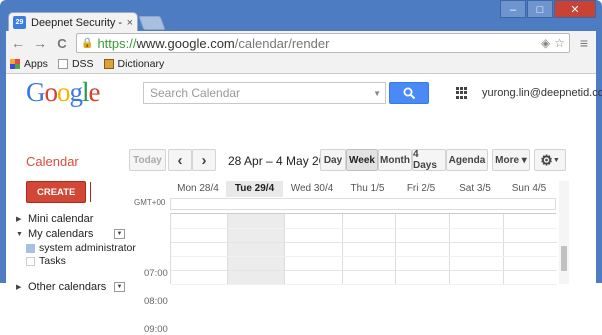 This screenshot has width=602, height=335. What do you see at coordinates (119, 234) in the screenshot?
I see `my-calendars-menu-icon: ▼` at bounding box center [119, 234].